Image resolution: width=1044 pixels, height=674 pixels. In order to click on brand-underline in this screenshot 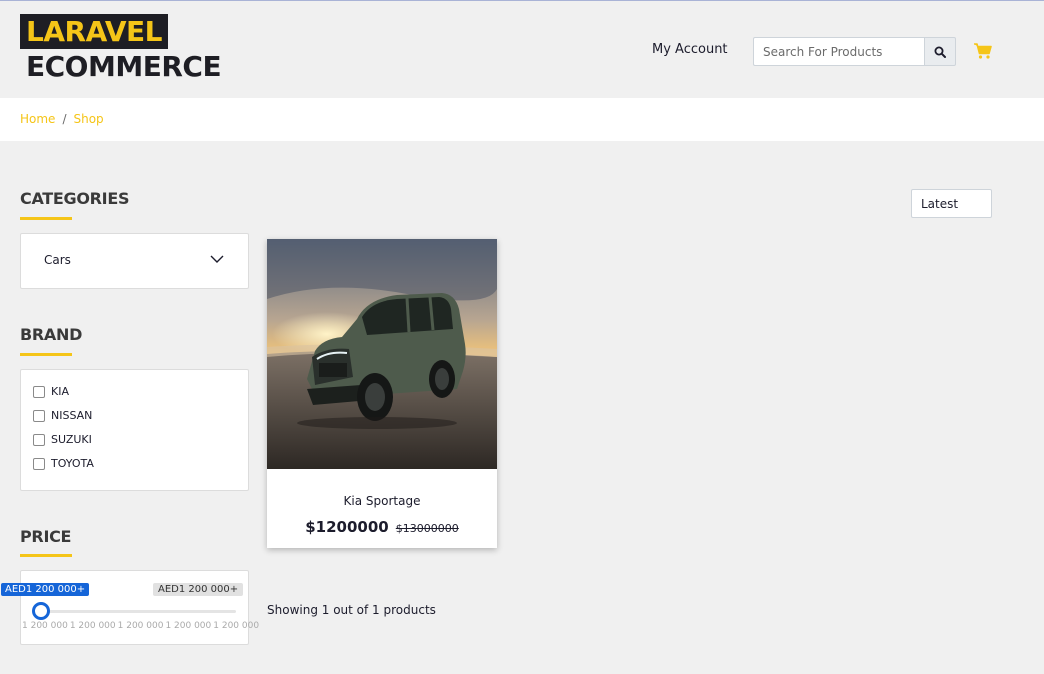, I will do `click(46, 354)`.